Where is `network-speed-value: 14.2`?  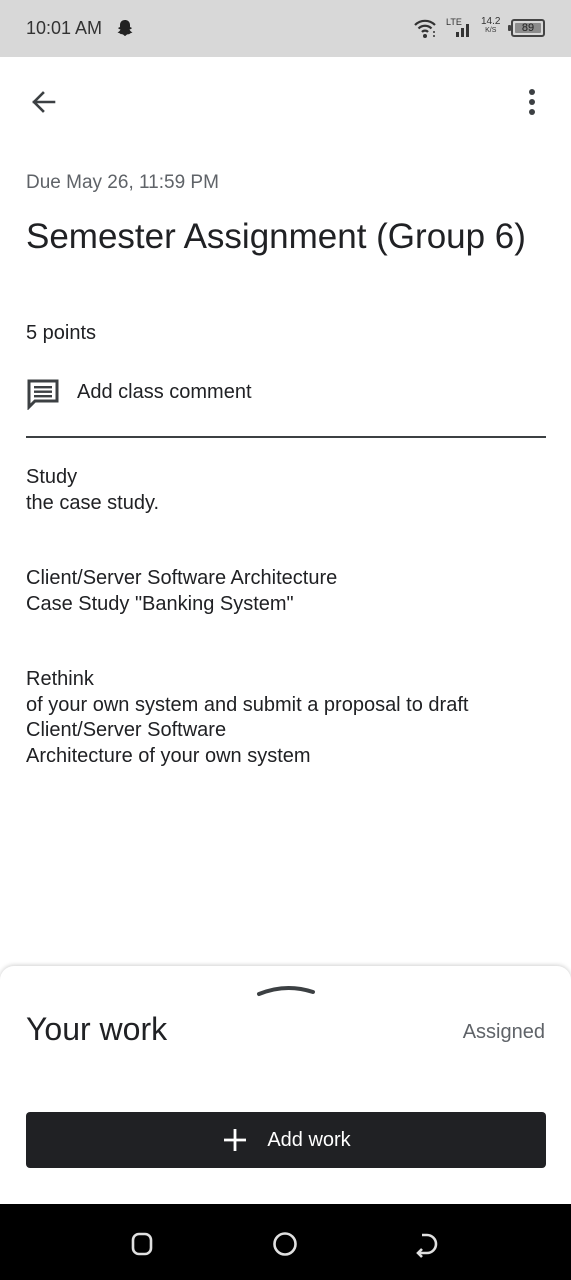 network-speed-value: 14.2 is located at coordinates (491, 21).